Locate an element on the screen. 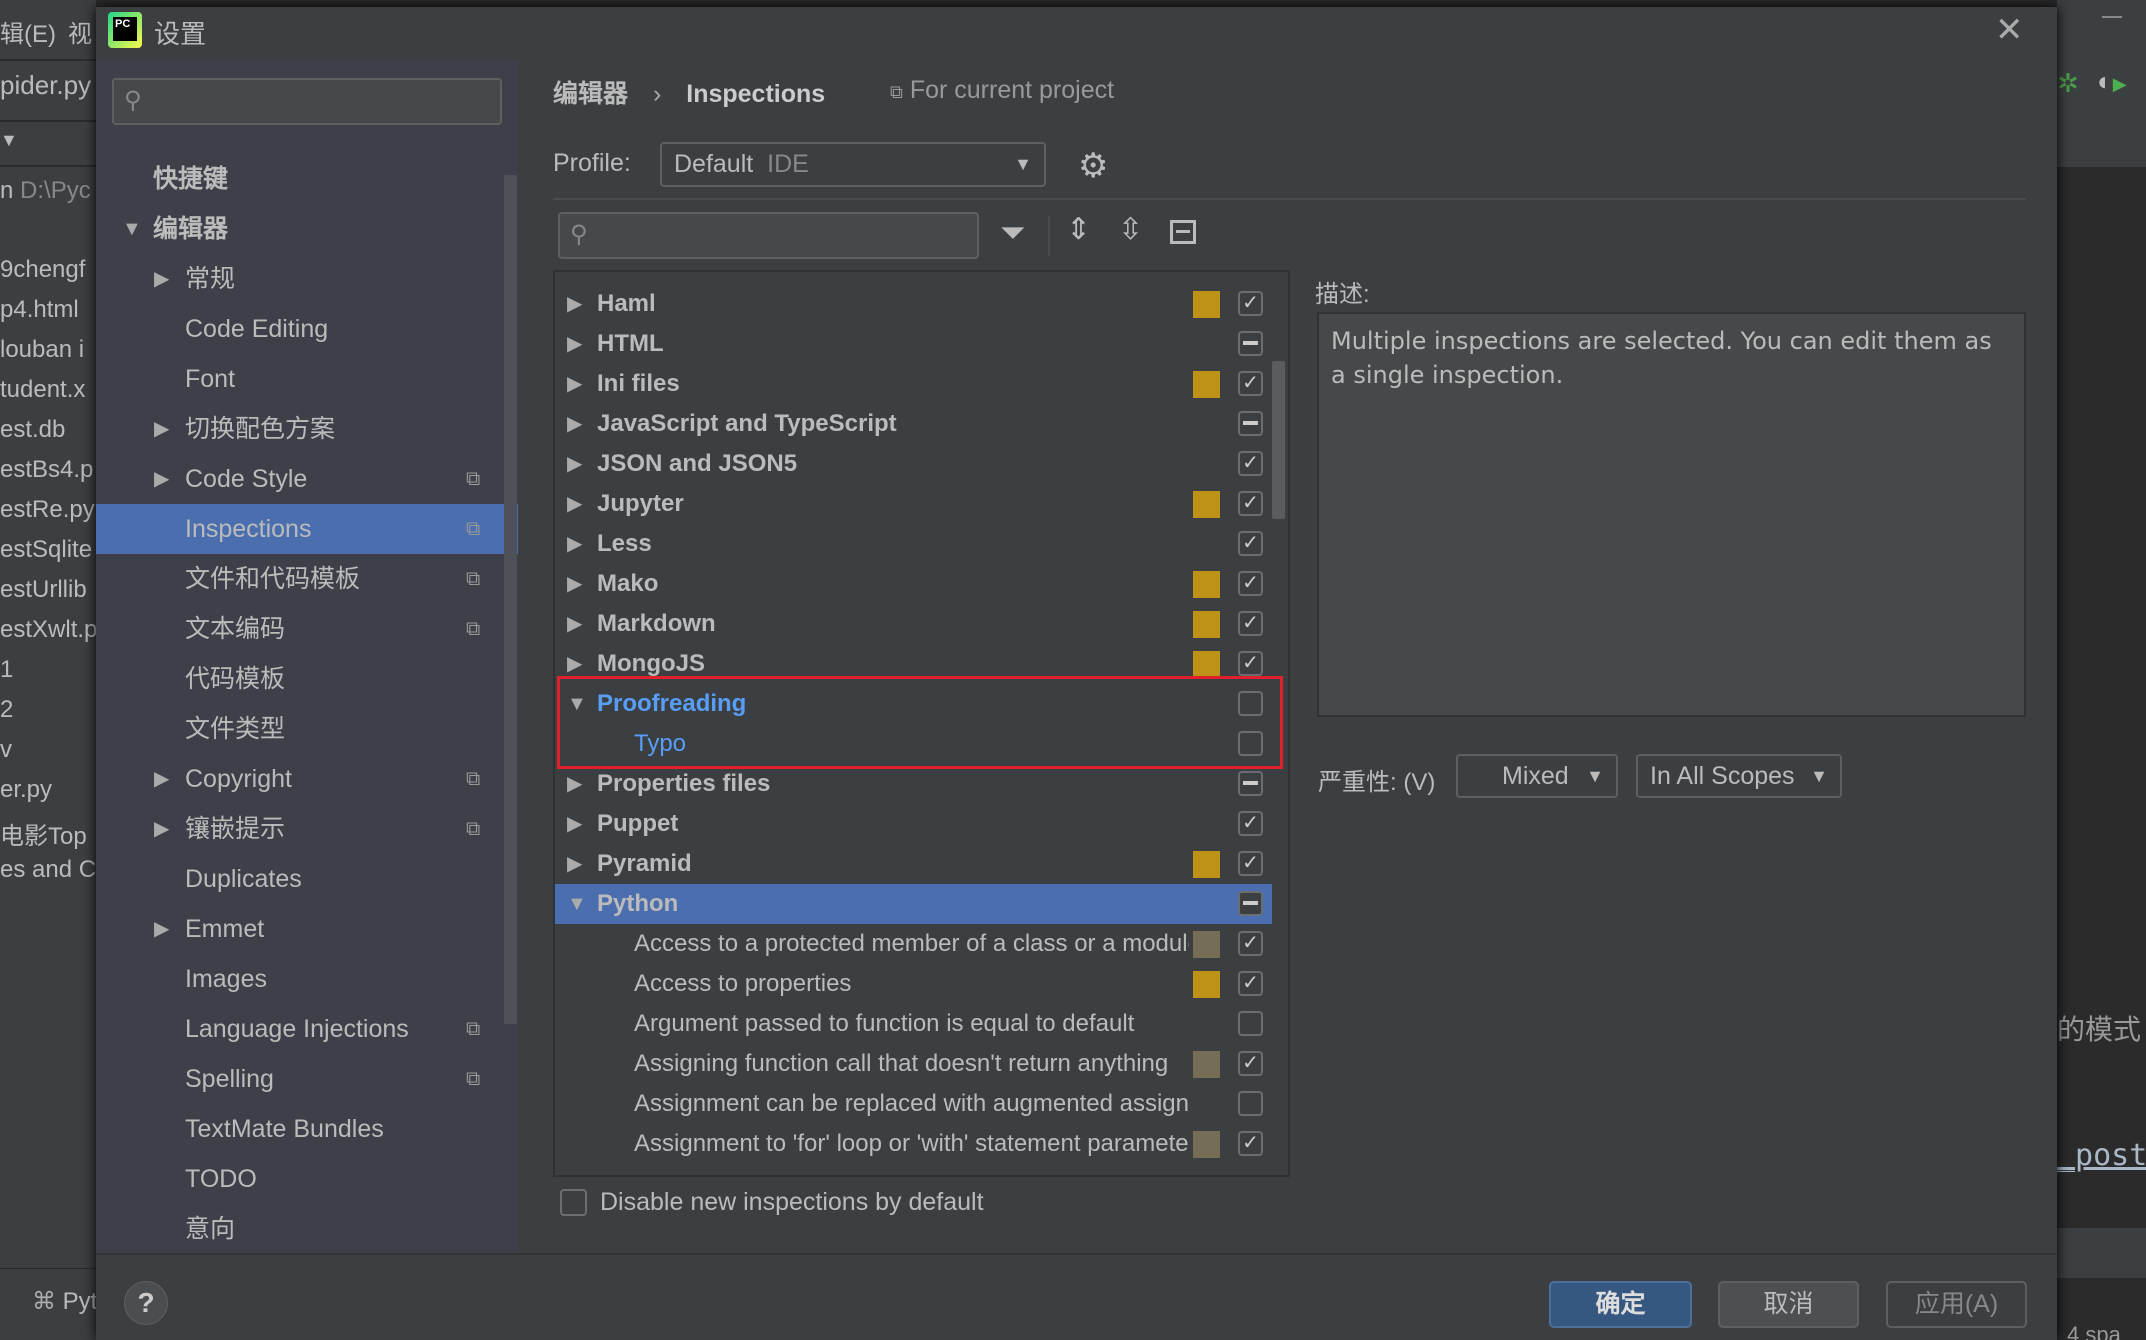 The width and height of the screenshot is (2146, 1340). tree-row: ▶ Jupyter ✓ is located at coordinates (913, 504).